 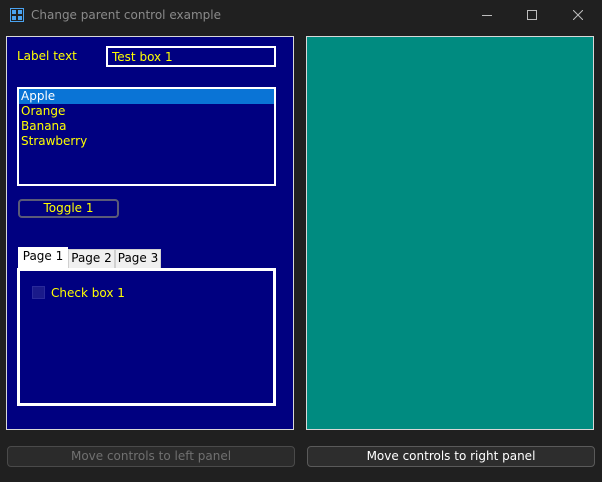 What do you see at coordinates (146, 141) in the screenshot?
I see `list-item: Strawberry` at bounding box center [146, 141].